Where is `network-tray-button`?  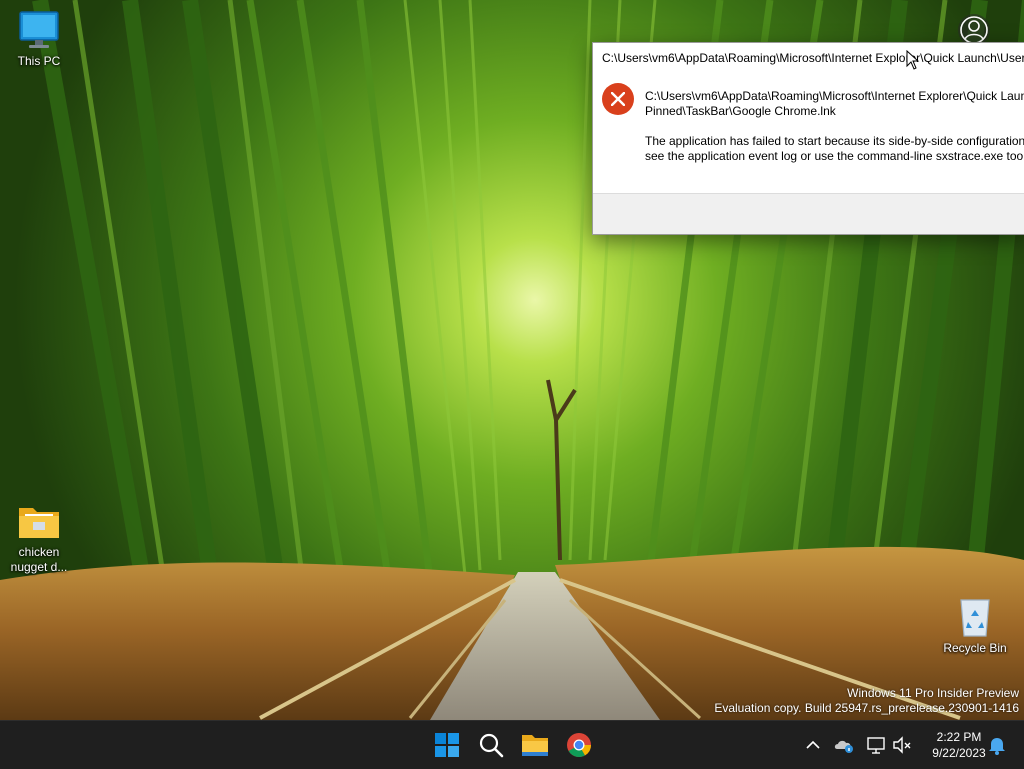 network-tray-button is located at coordinates (877, 745).